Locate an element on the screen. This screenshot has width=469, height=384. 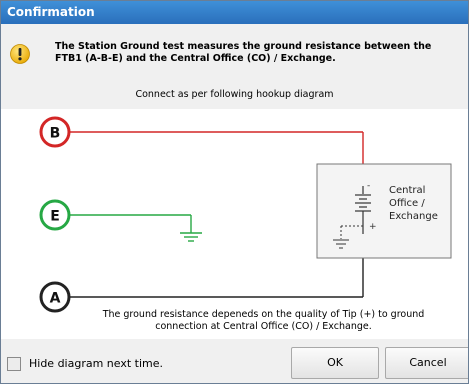
warning-icon is located at coordinates (20, 54).